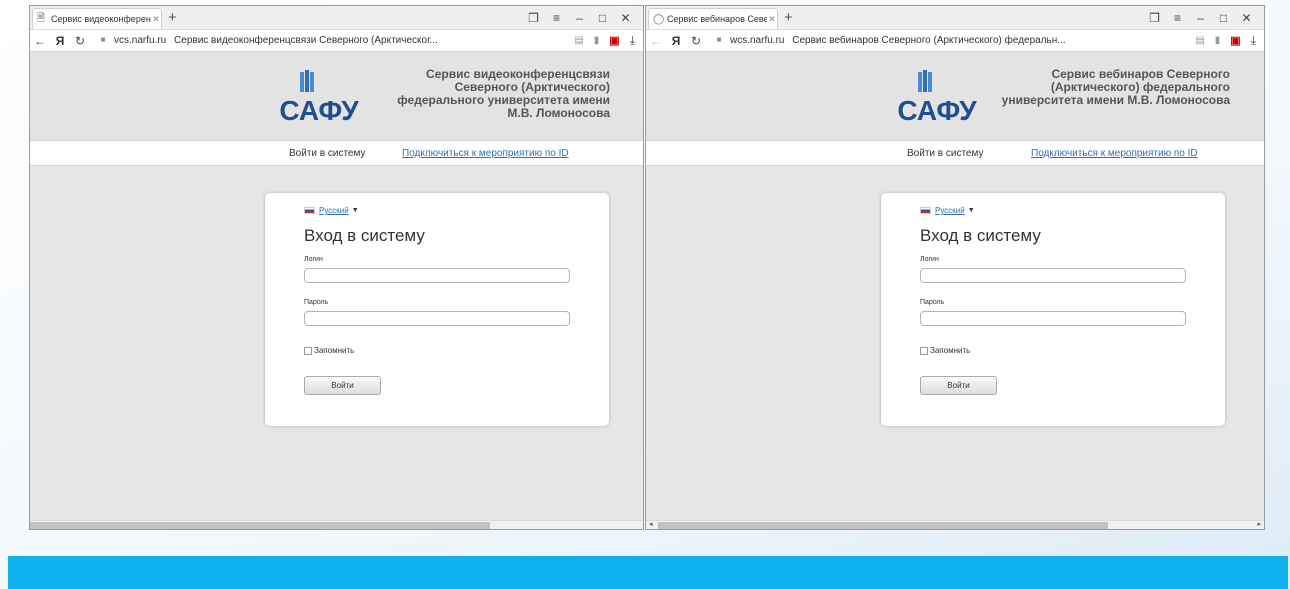 This screenshot has width=1290, height=589. I want to click on tab-title: Сервис видеоконферен, so click(101, 19).